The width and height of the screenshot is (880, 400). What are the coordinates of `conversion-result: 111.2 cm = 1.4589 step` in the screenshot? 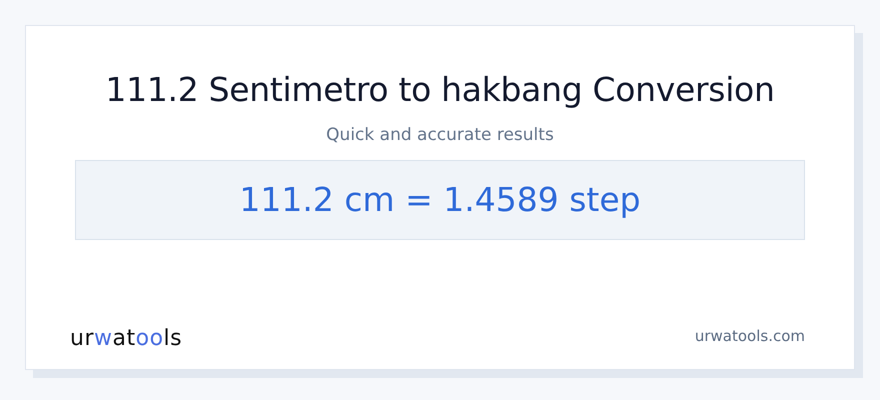 It's located at (440, 200).